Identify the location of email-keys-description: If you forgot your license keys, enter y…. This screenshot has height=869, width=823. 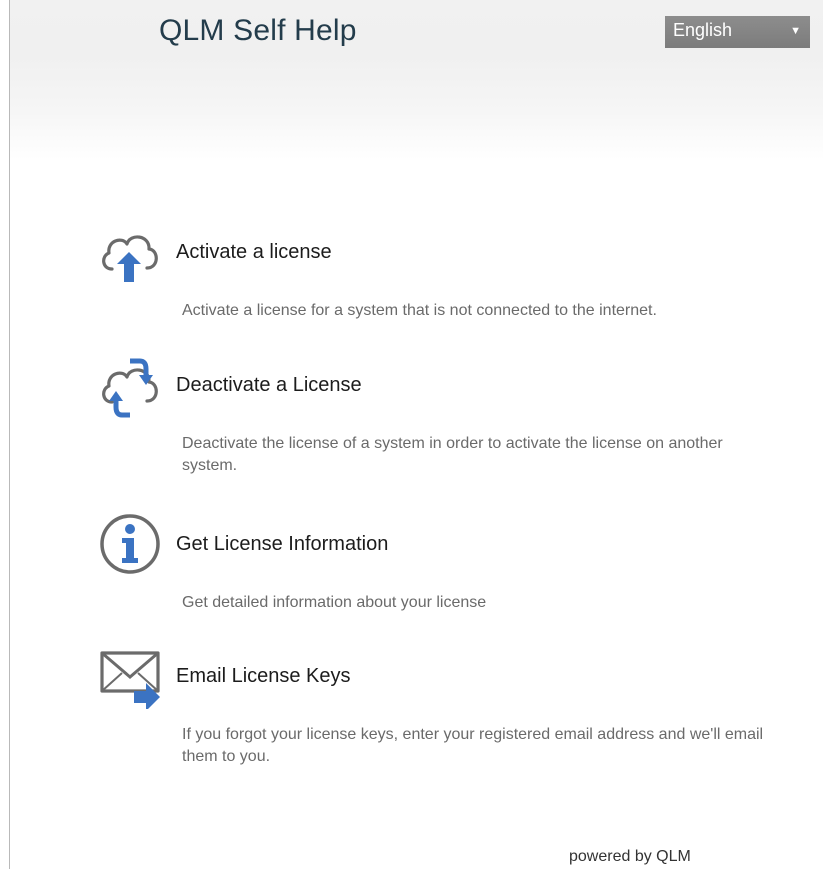
(473, 745).